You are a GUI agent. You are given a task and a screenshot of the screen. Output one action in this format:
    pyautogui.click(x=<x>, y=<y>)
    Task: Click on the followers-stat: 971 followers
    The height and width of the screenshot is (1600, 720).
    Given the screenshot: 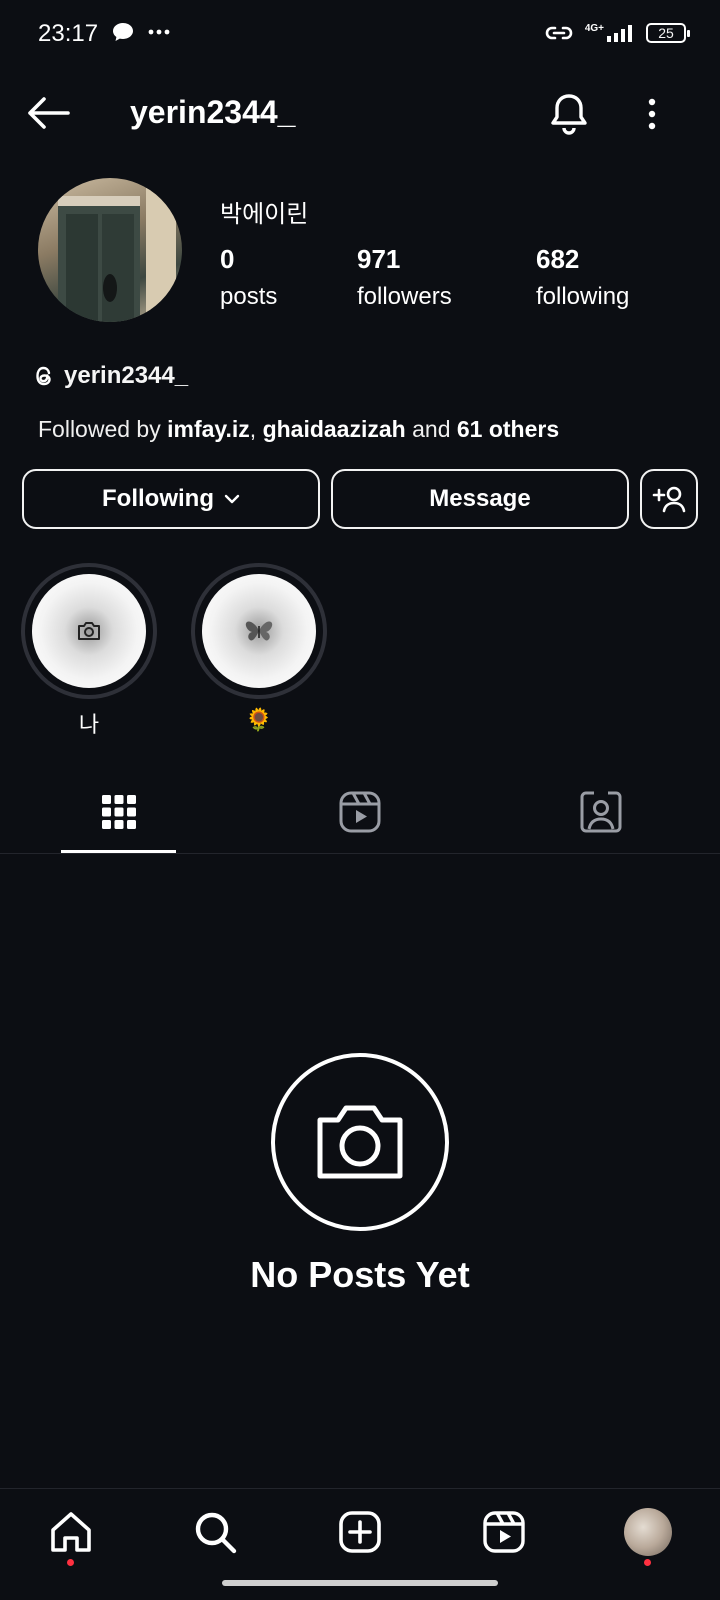 What is the action you would take?
    pyautogui.click(x=404, y=277)
    